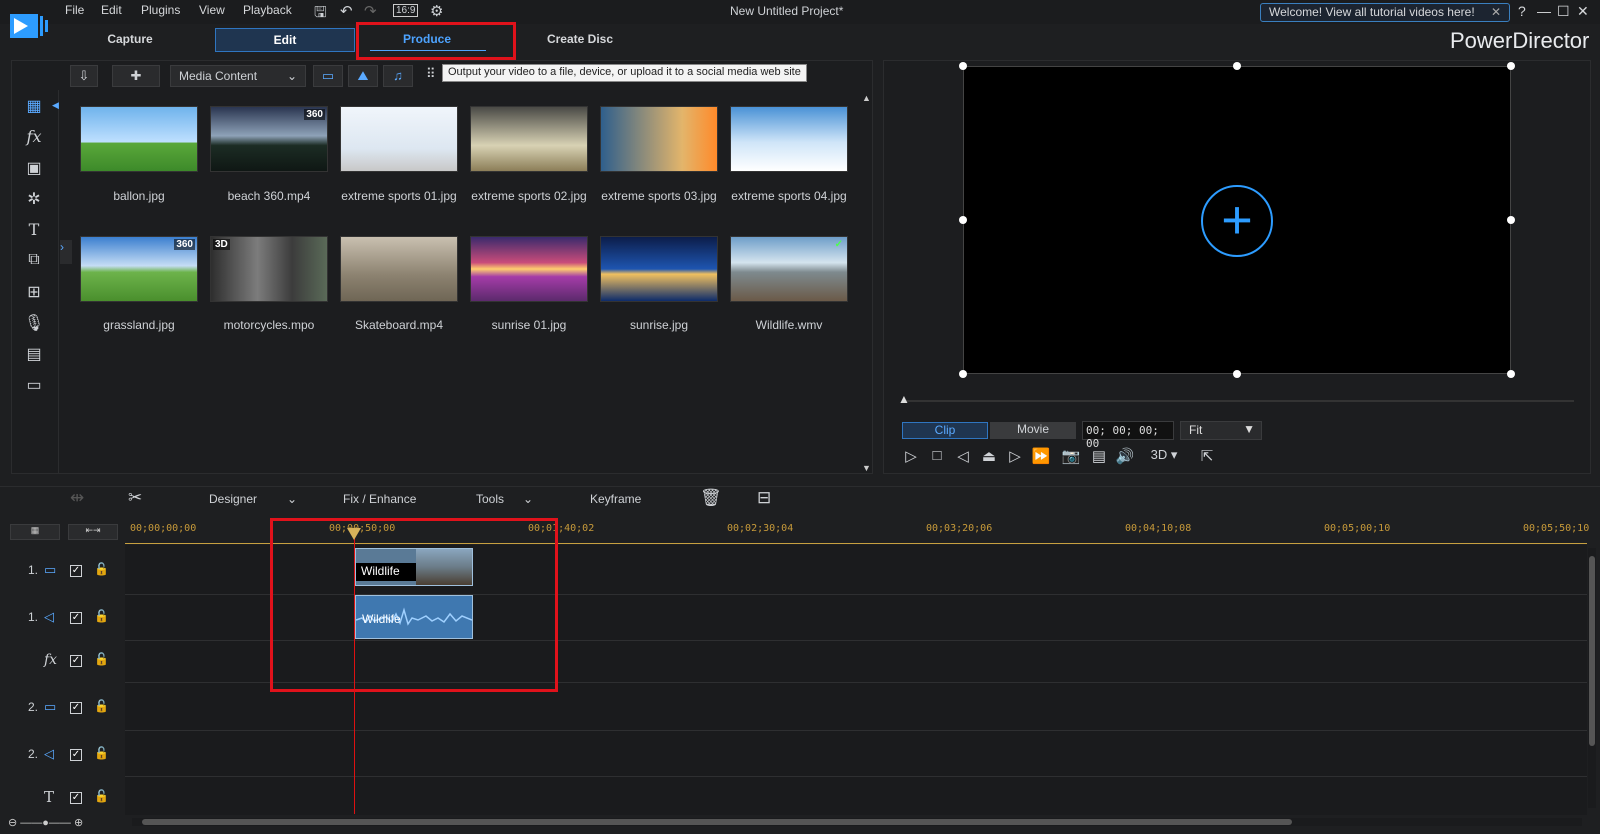 This screenshot has width=1600, height=834. I want to click on add-media-plus-icon: +, so click(1237, 221).